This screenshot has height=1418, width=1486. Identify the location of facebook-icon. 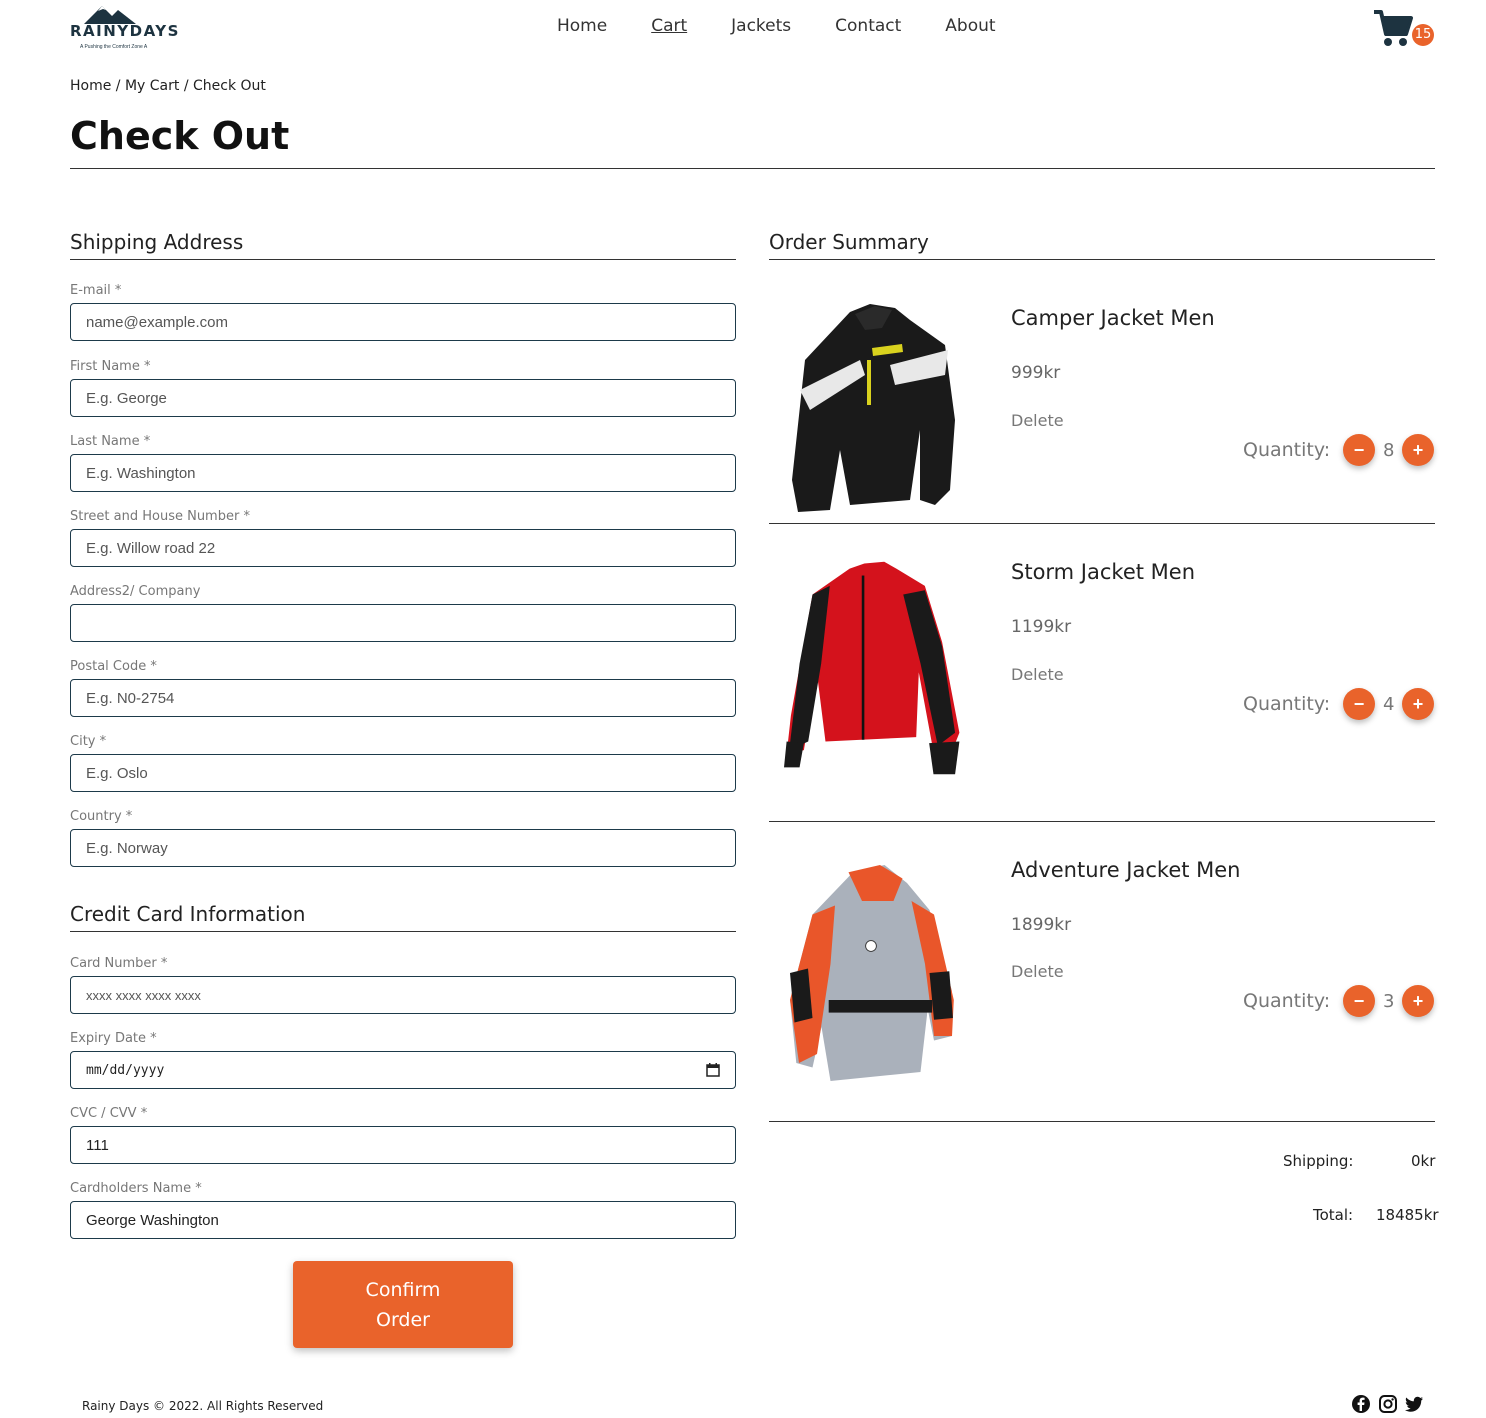
(1361, 1404).